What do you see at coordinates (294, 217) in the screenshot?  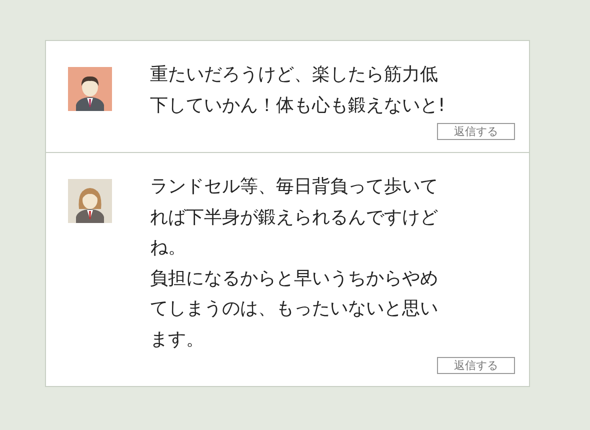 I see `comment-text: ランドセル等、毎日背負って歩いてれば下半身が鍛えられるんですけどね。` at bounding box center [294, 217].